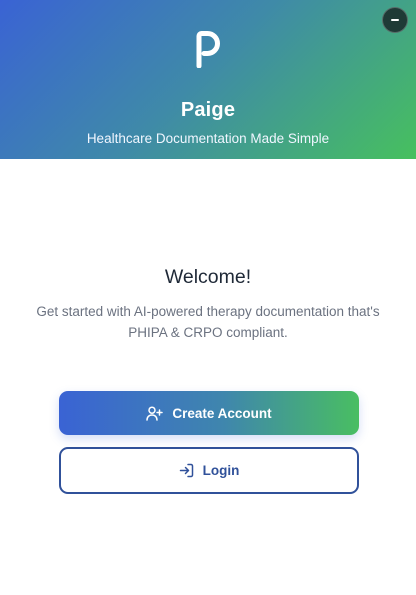  I want to click on login-button: Login, so click(209, 470).